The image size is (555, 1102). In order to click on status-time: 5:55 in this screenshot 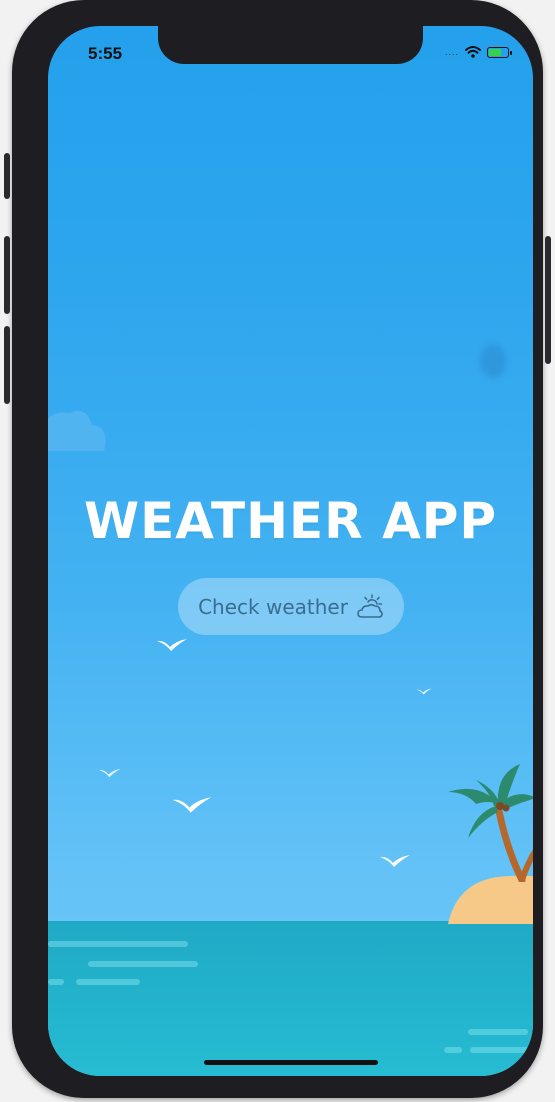, I will do `click(105, 53)`.